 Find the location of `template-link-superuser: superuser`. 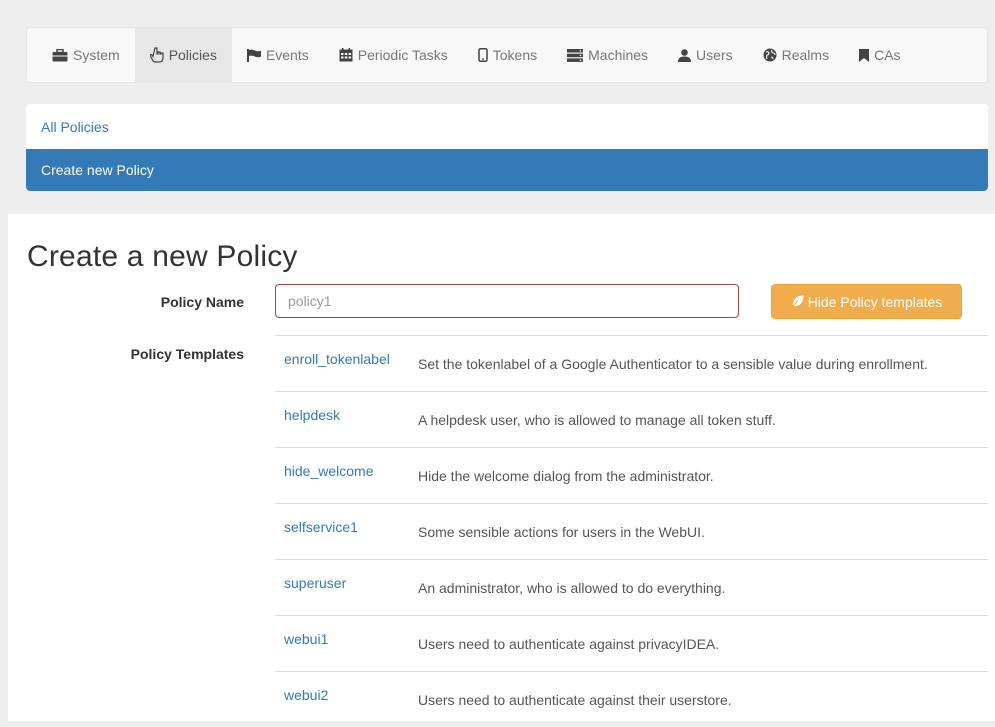

template-link-superuser: superuser is located at coordinates (346, 587).